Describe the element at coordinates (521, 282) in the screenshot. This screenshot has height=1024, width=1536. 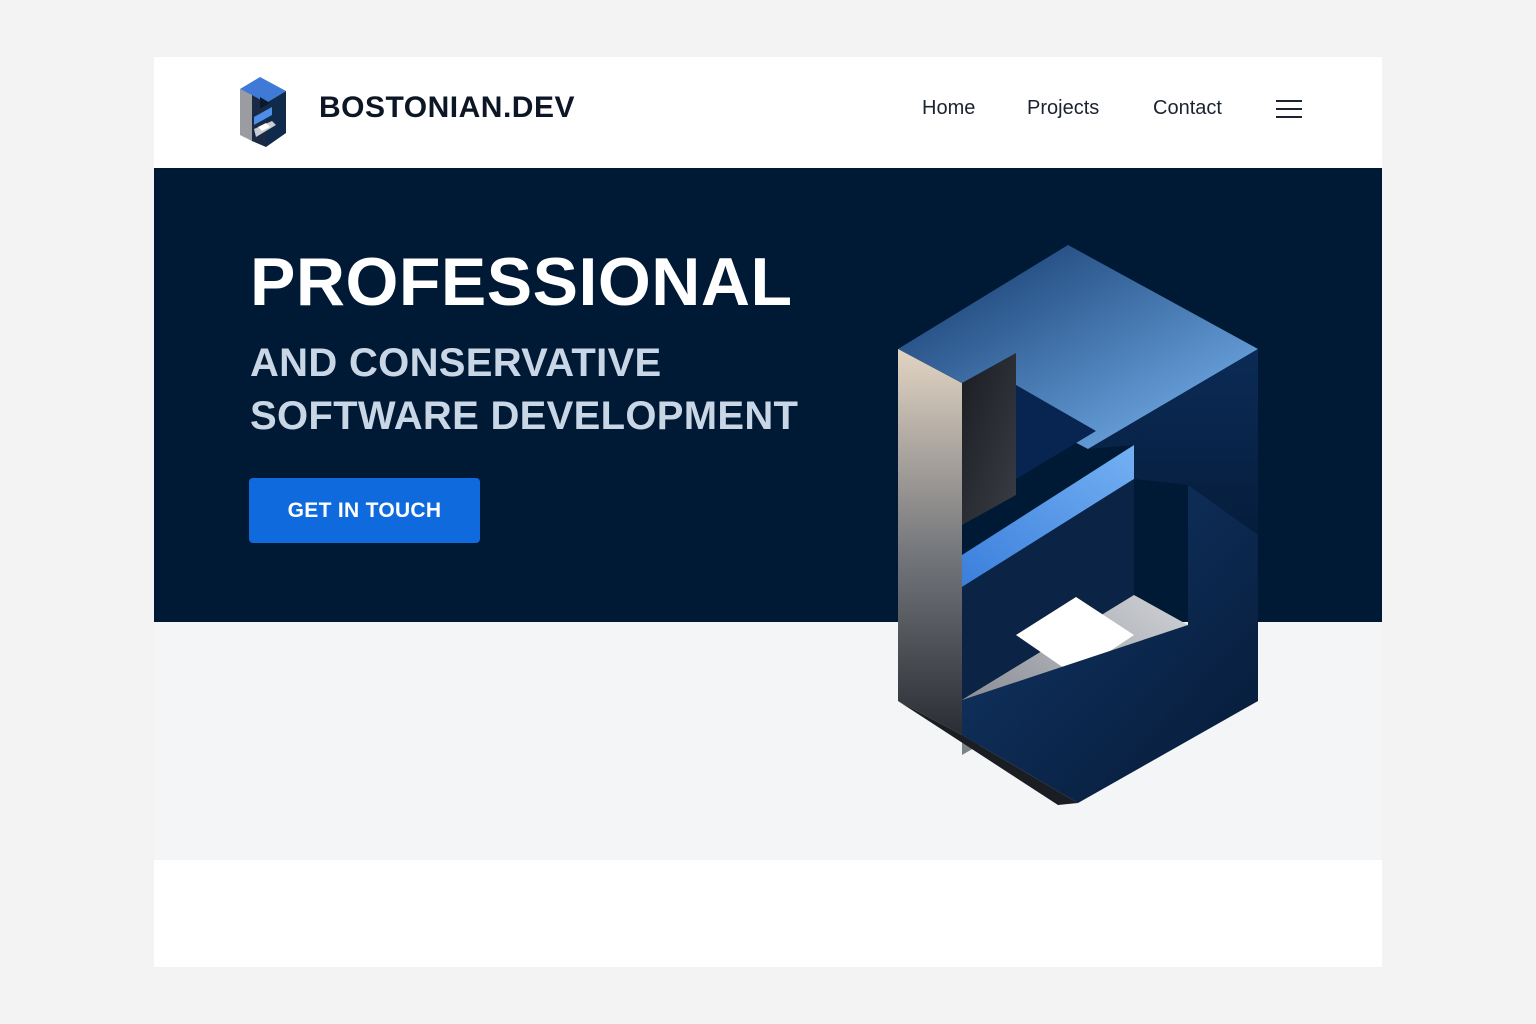
I see `hero-headline: PROFESSIONAL` at that location.